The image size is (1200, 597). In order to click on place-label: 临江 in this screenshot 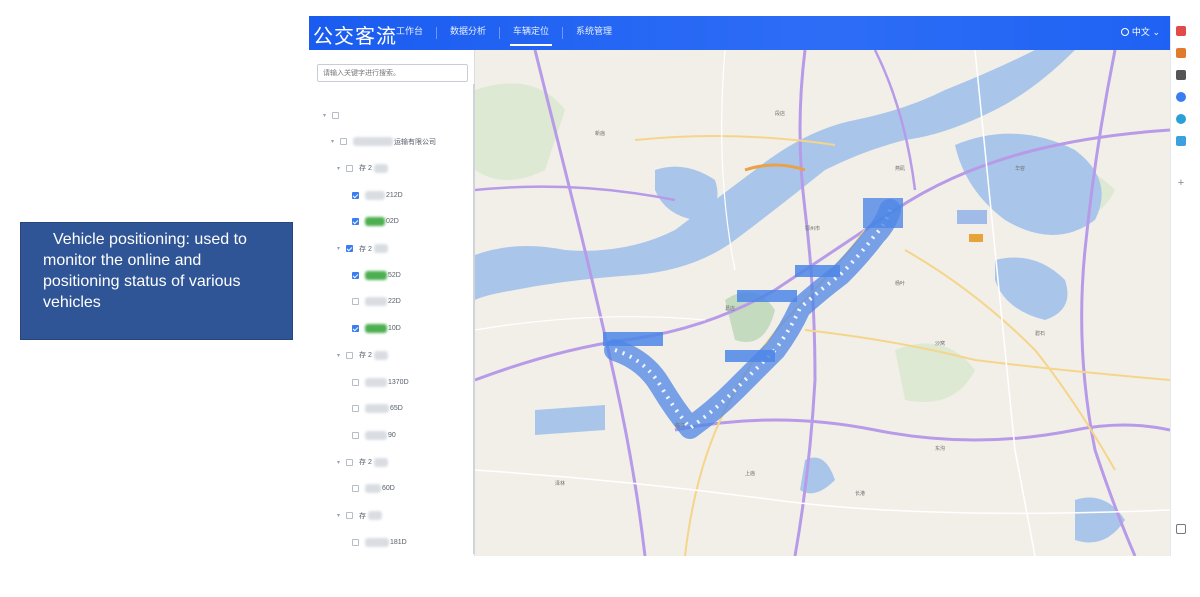, I will do `click(680, 426)`.